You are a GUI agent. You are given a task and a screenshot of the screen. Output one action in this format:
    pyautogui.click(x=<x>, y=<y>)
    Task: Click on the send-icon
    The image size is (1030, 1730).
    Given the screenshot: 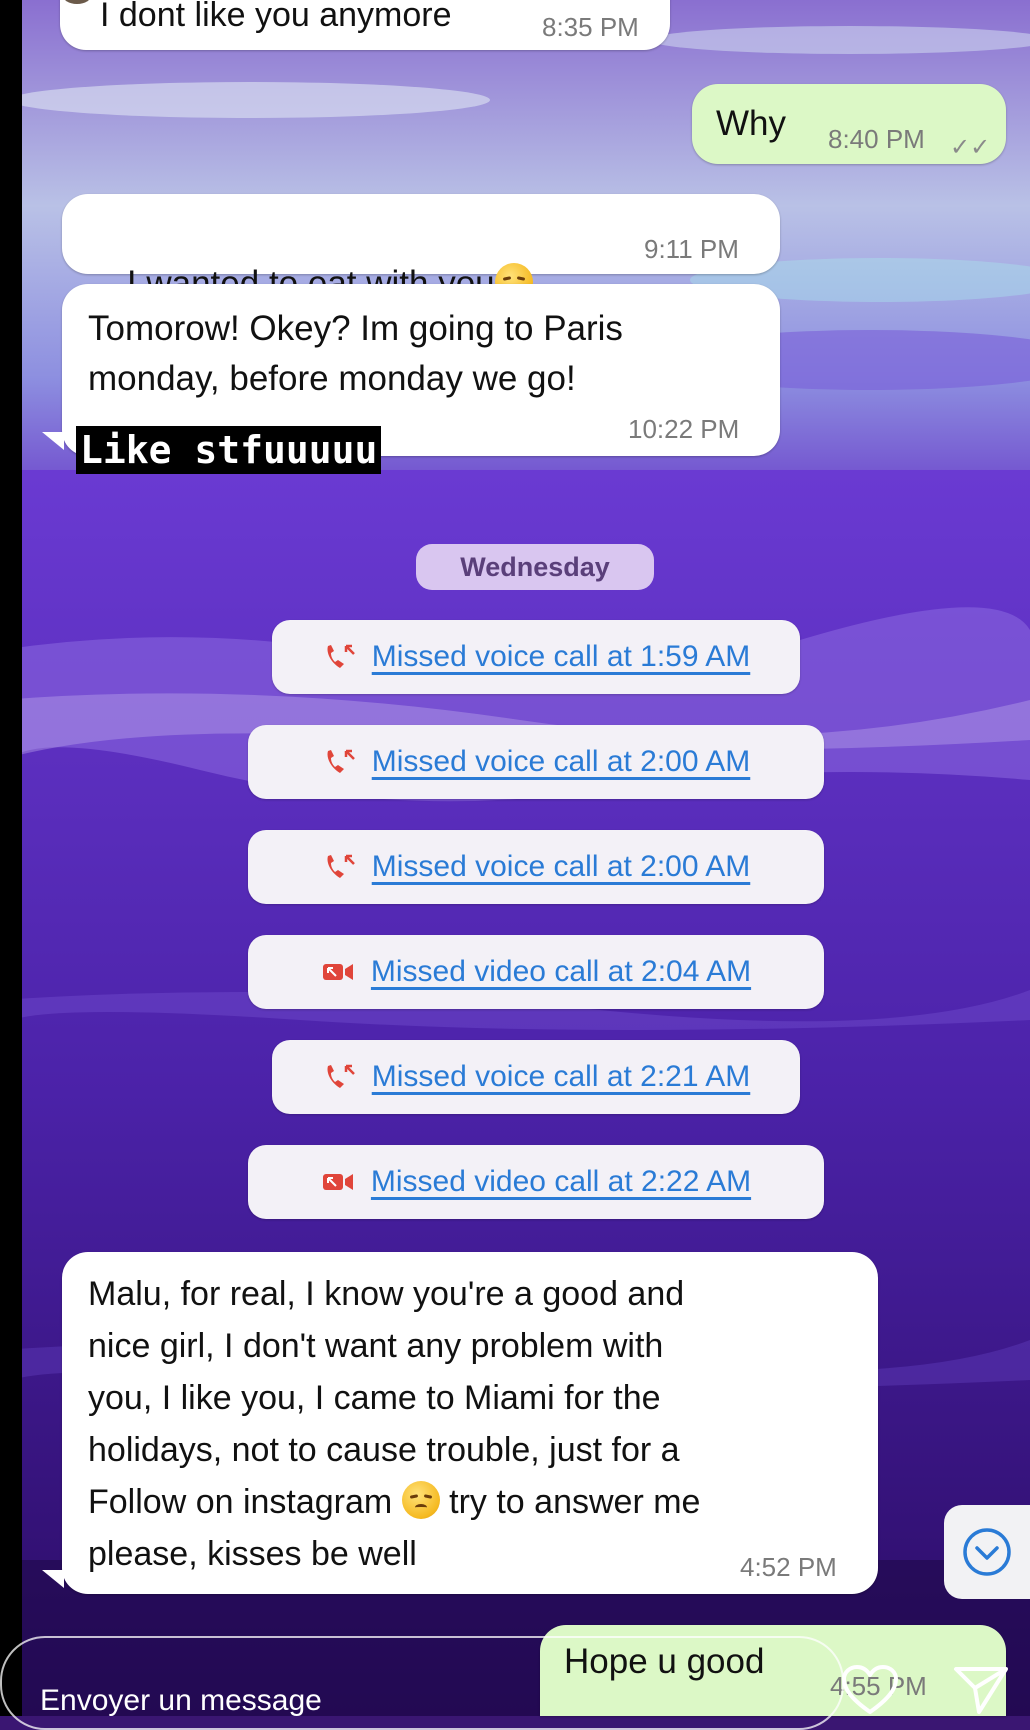 What is the action you would take?
    pyautogui.click(x=981, y=1690)
    